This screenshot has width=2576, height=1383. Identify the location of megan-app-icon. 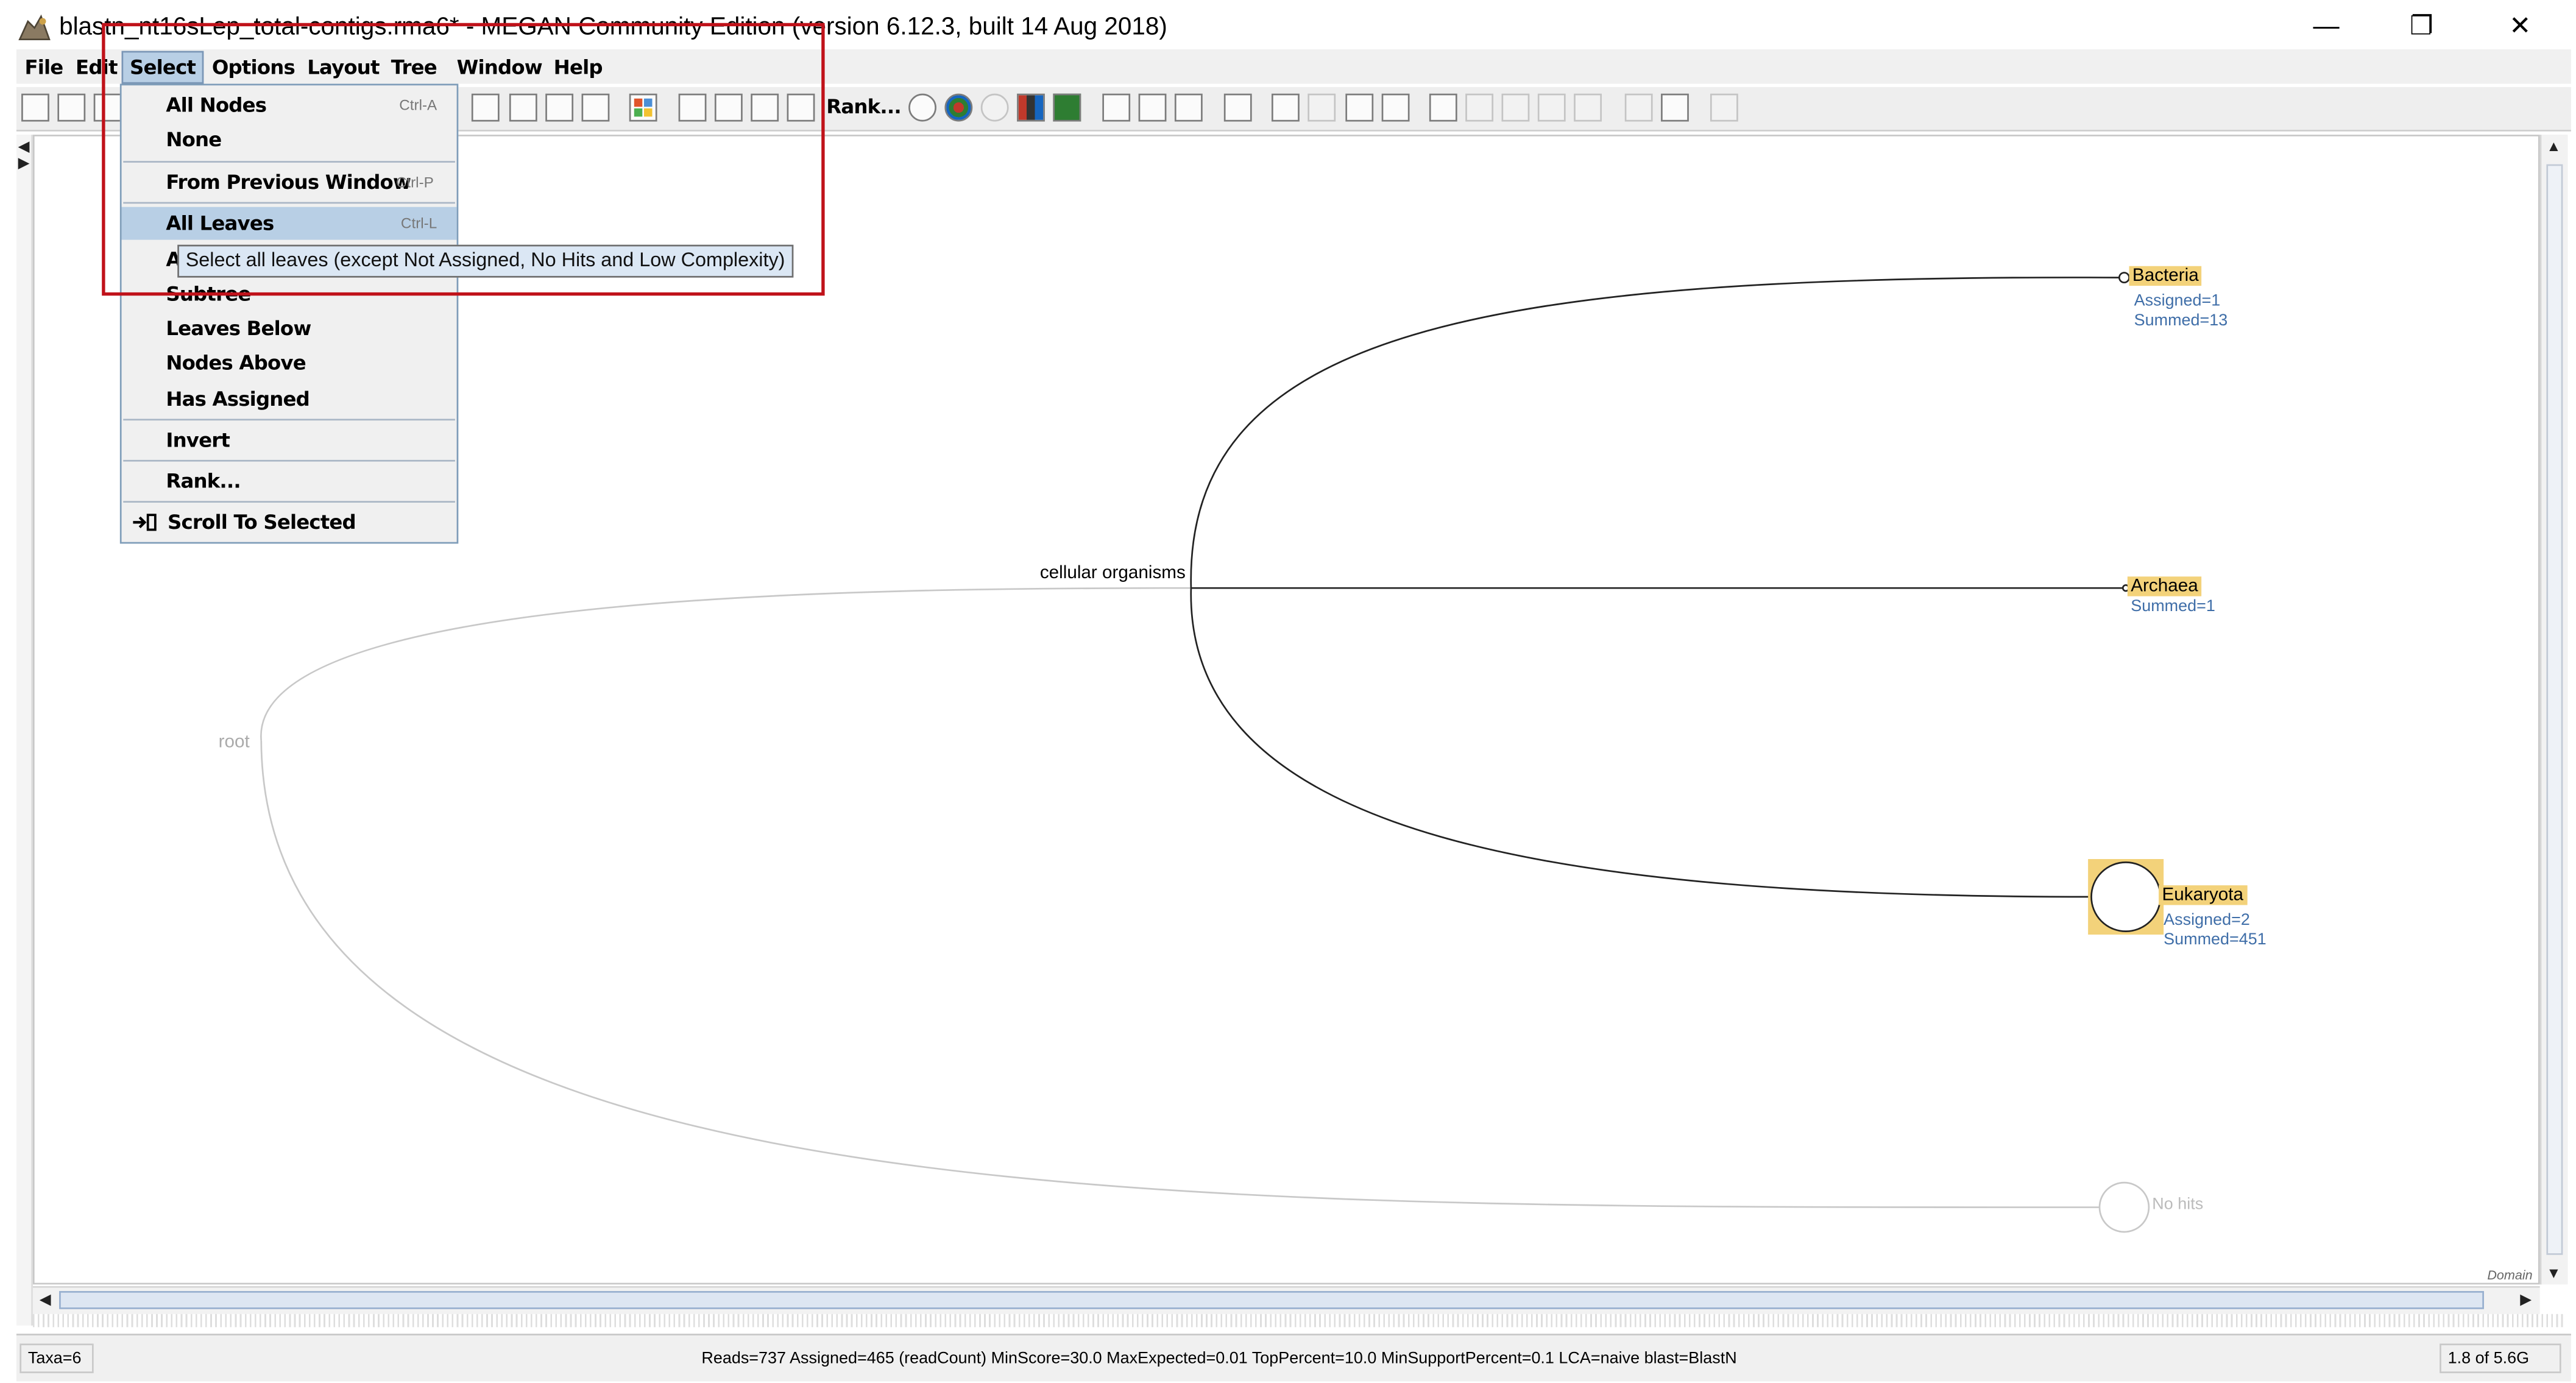
(34, 27).